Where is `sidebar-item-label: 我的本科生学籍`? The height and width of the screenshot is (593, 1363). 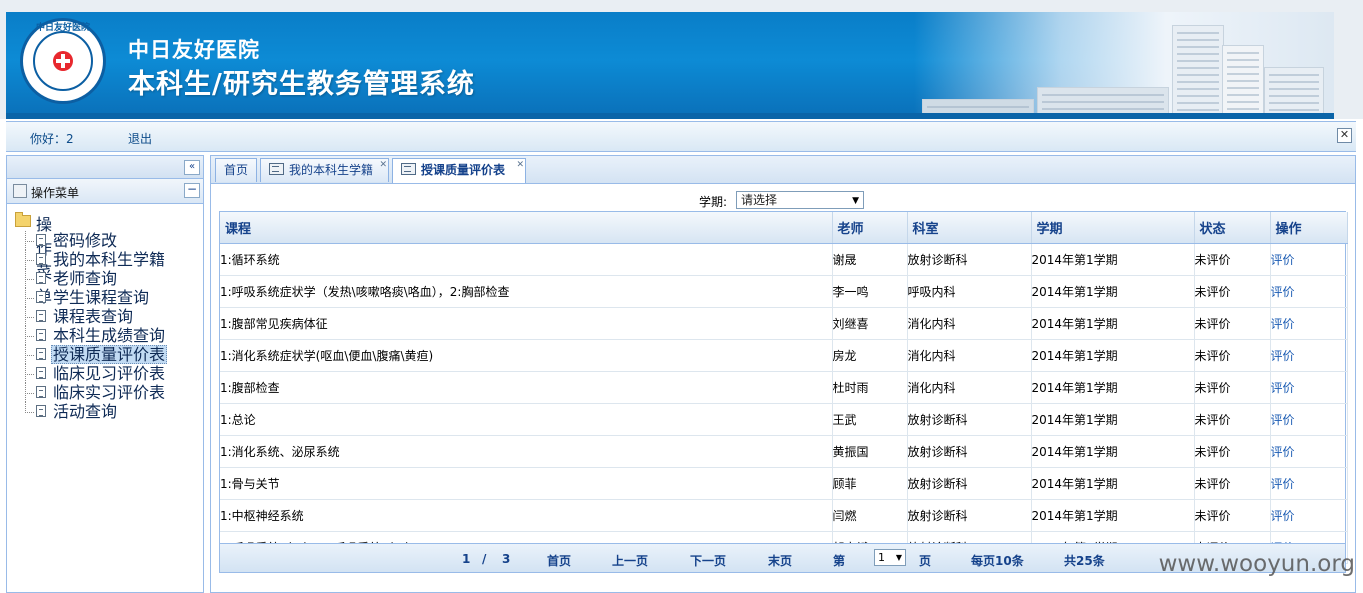
sidebar-item-label: 我的本科生学籍 is located at coordinates (109, 259).